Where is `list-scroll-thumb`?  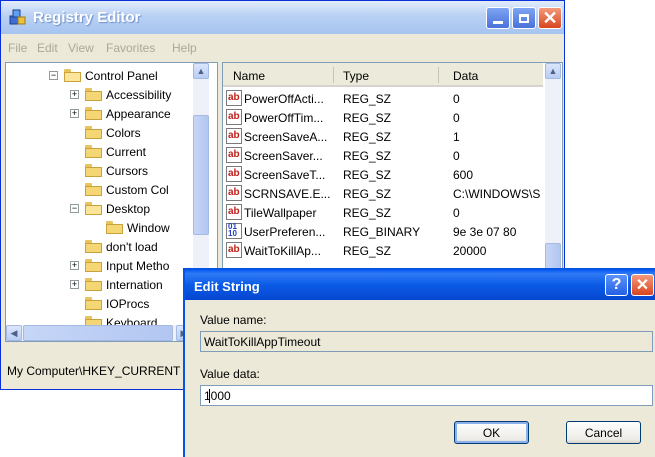 list-scroll-thumb is located at coordinates (553, 257).